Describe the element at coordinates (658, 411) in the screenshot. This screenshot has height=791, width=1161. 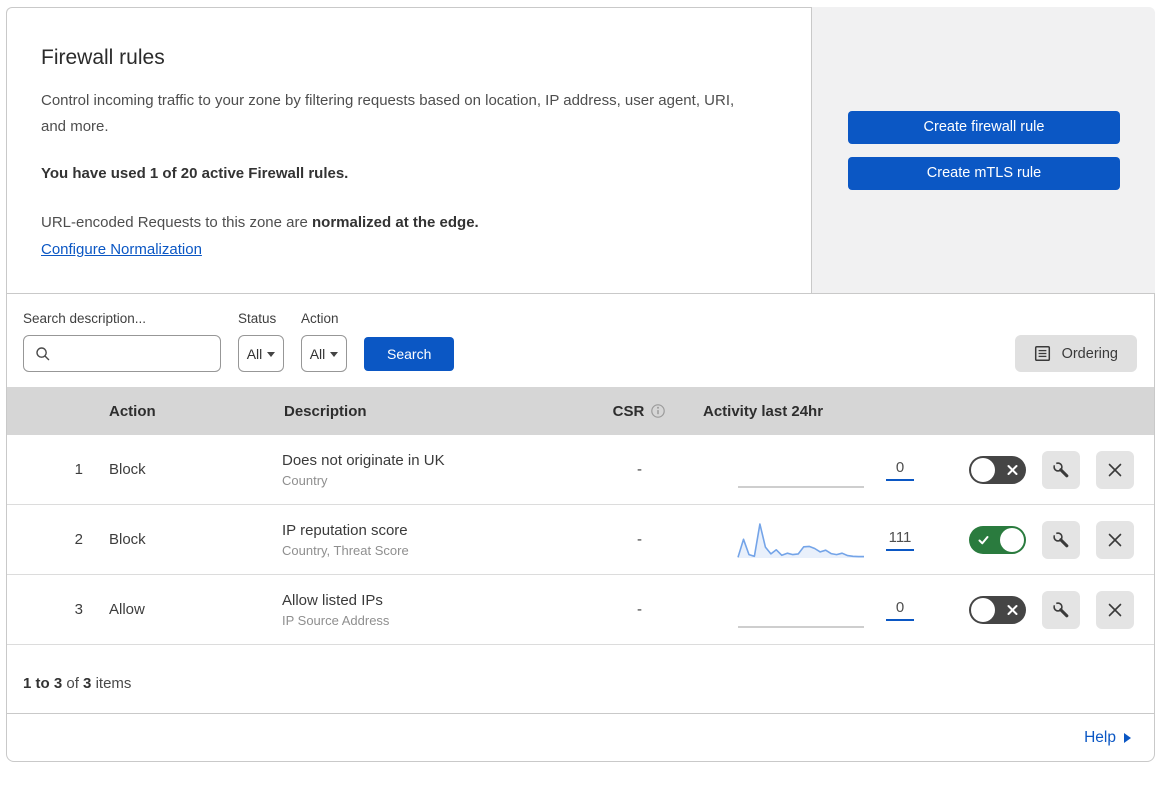
I see `info-icon` at that location.